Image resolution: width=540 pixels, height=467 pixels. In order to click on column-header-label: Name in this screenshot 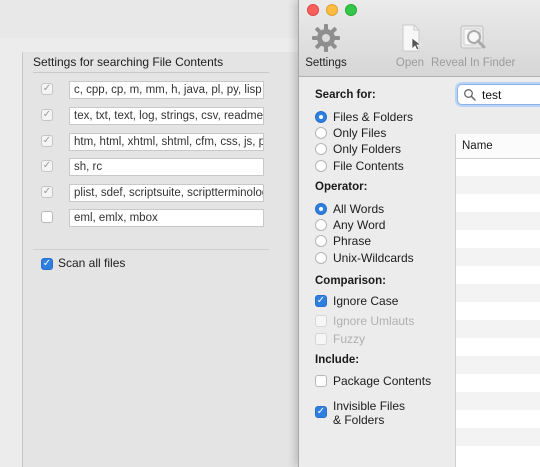, I will do `click(477, 146)`.